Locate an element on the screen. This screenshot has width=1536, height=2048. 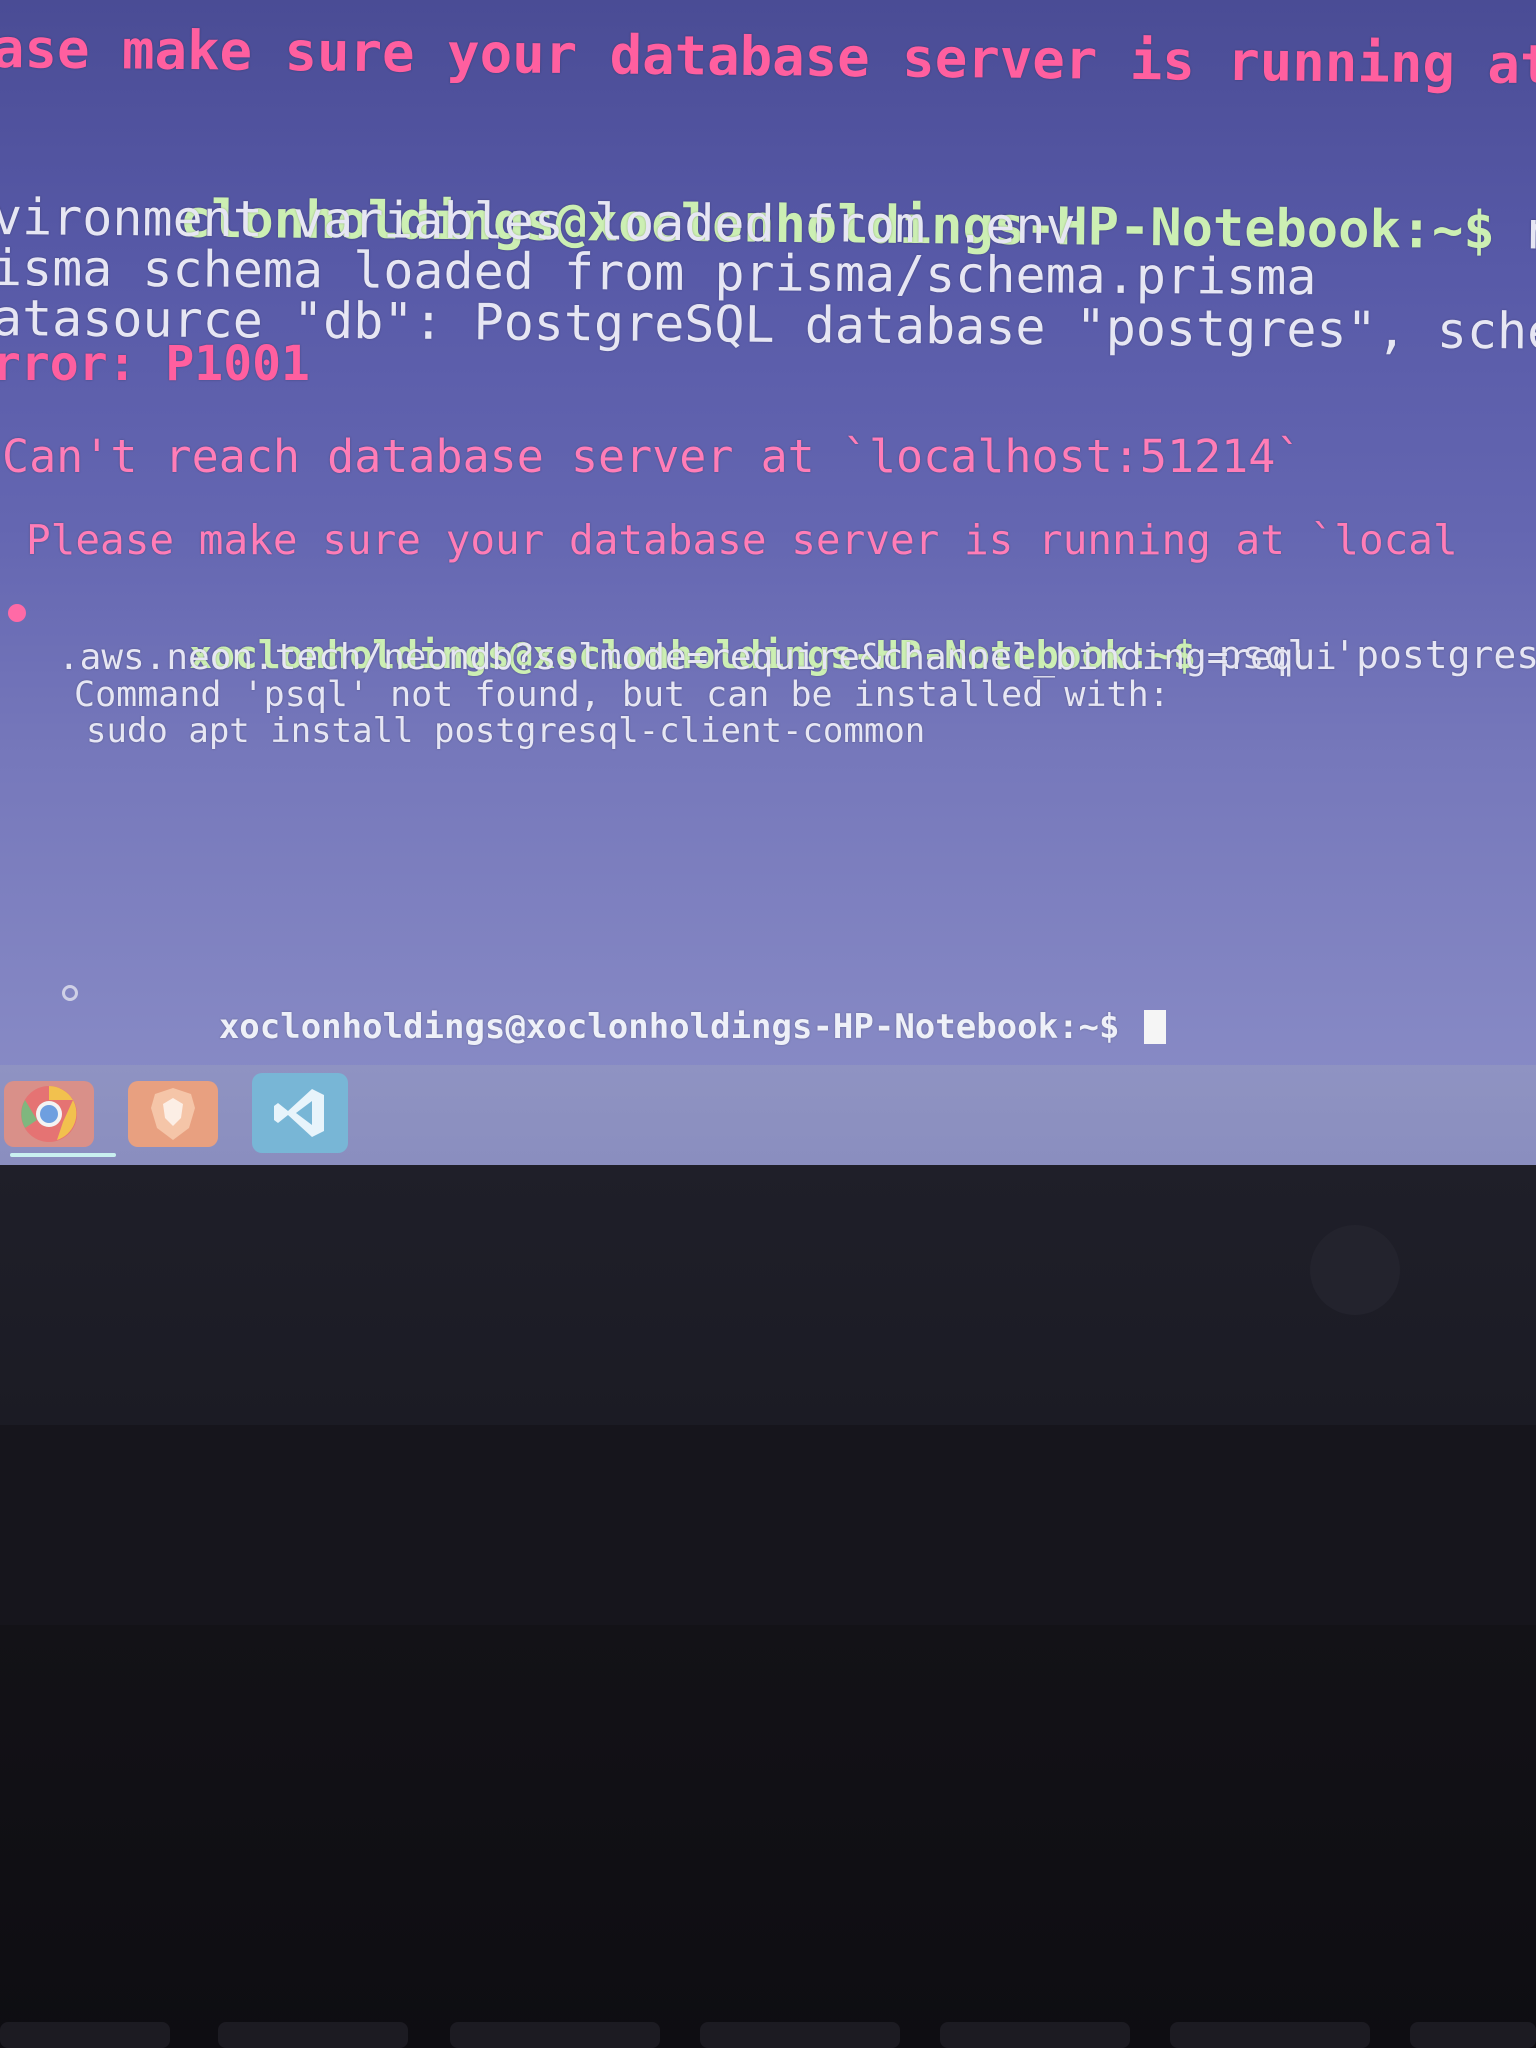
error-status-dot-icon is located at coordinates (17, 613).